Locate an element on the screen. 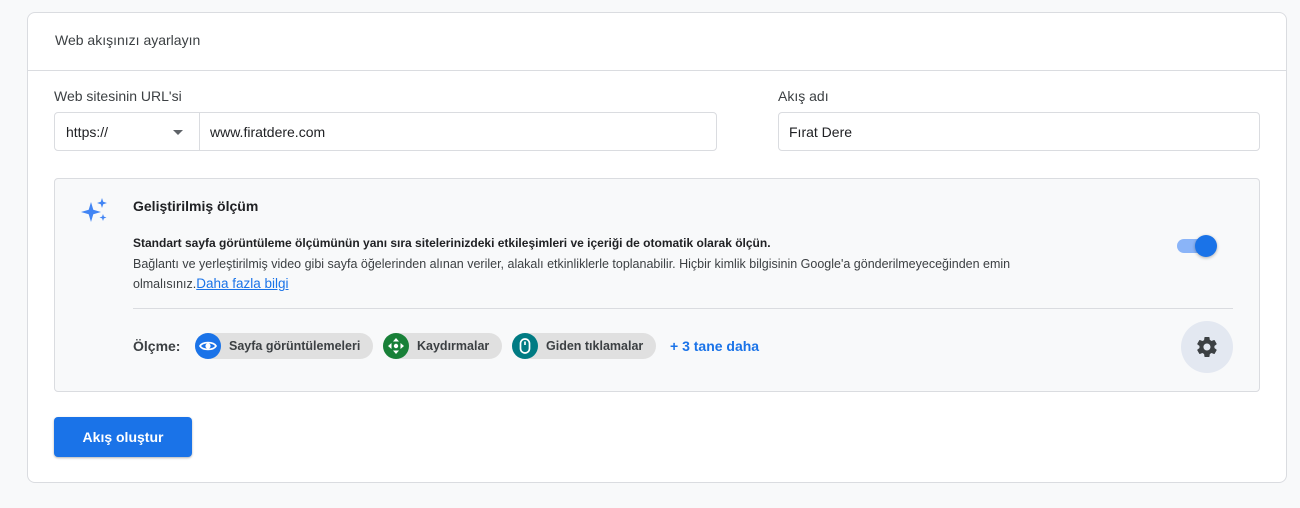 This screenshot has width=1300, height=508. chip-page-views: Sayfa görüntülemeleri is located at coordinates (284, 346).